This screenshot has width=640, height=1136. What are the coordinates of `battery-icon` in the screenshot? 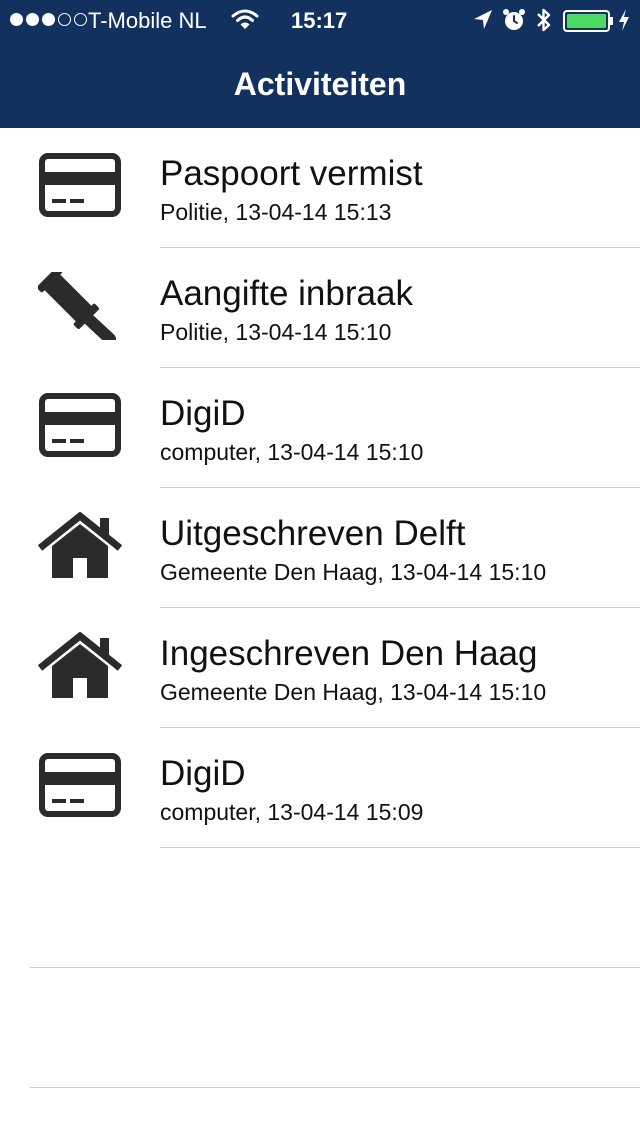 It's located at (589, 24).